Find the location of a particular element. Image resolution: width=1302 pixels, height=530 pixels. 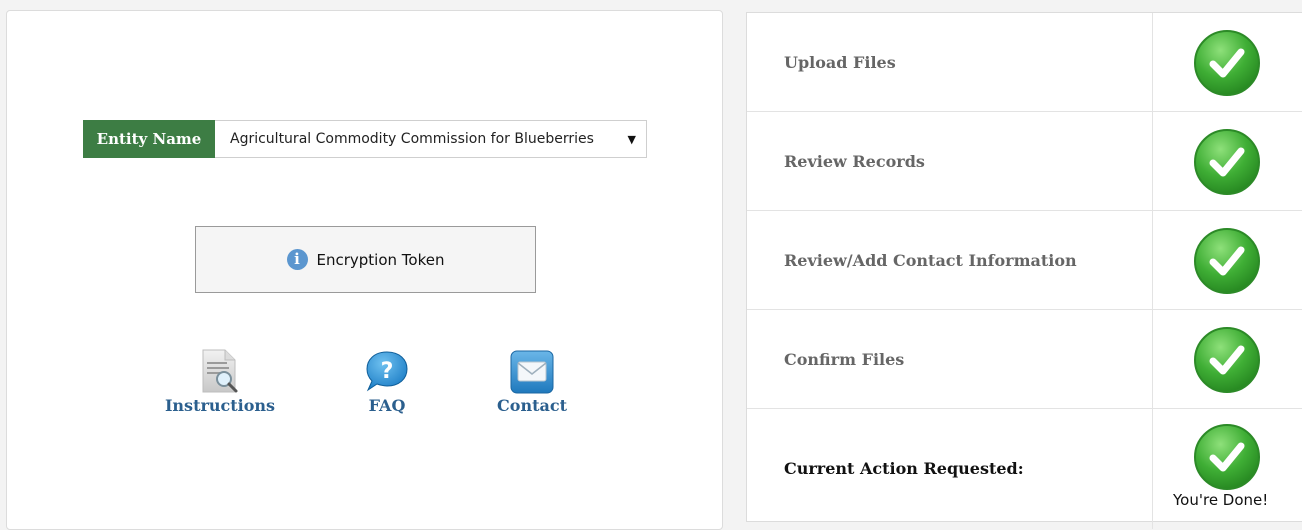

step-label: Review/Add Contact Information is located at coordinates (930, 260).